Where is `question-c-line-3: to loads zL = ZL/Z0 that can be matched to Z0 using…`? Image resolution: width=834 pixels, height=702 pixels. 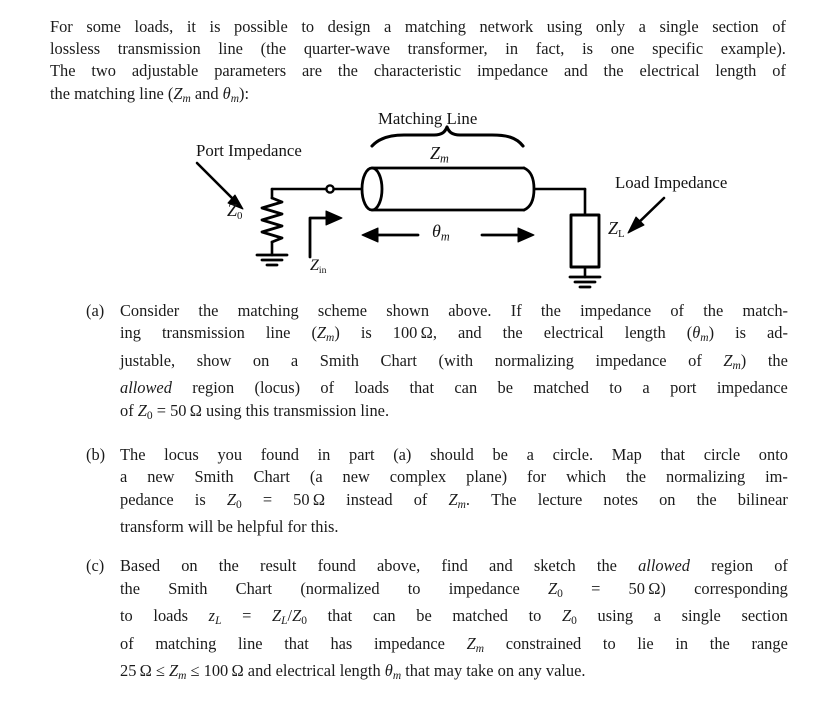
question-c-line-3: to loads zL = ZL/Z0 that can be matched to Z0 using… is located at coordinates (454, 617).